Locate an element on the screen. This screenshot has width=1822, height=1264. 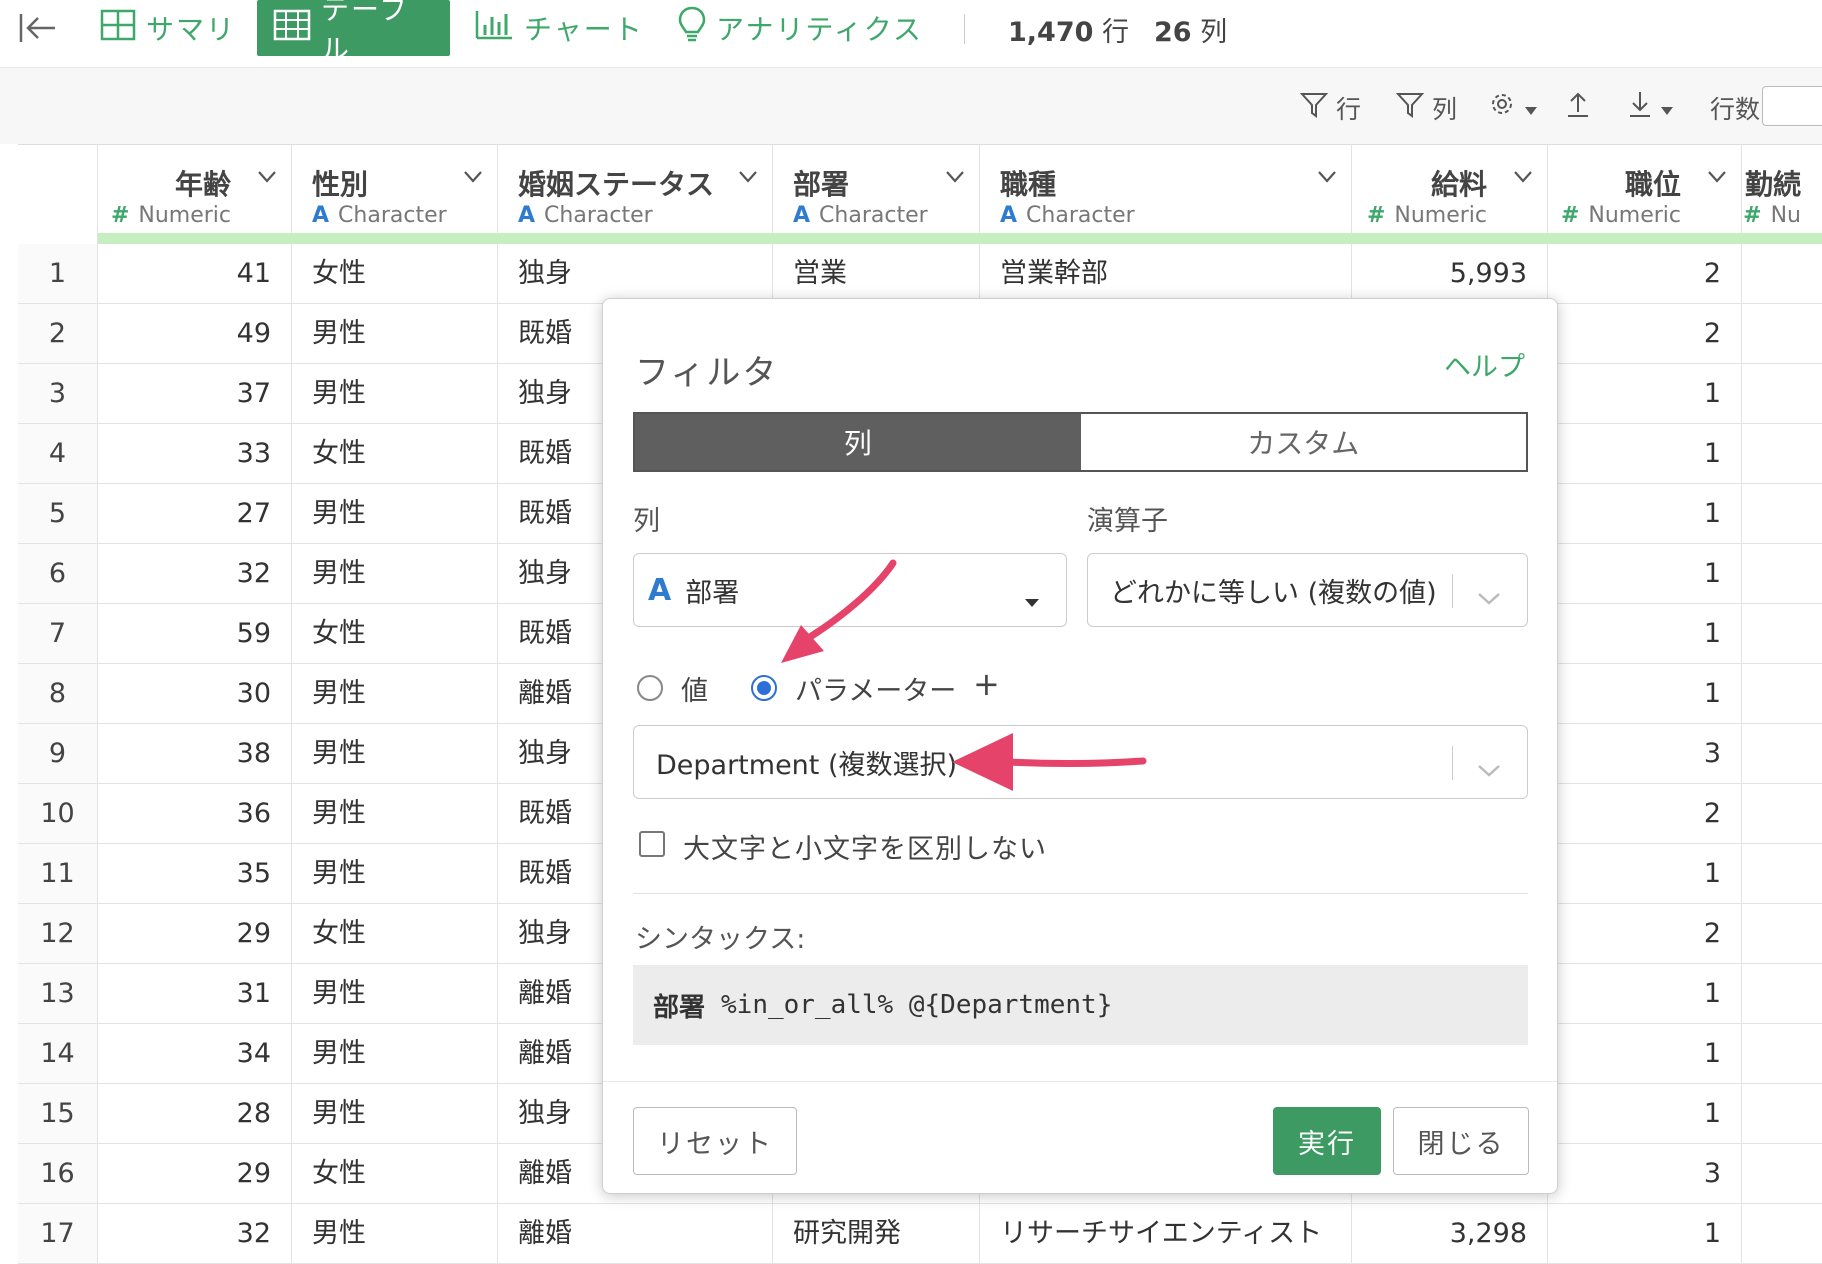
row-number: 16 is located at coordinates (58, 1174).